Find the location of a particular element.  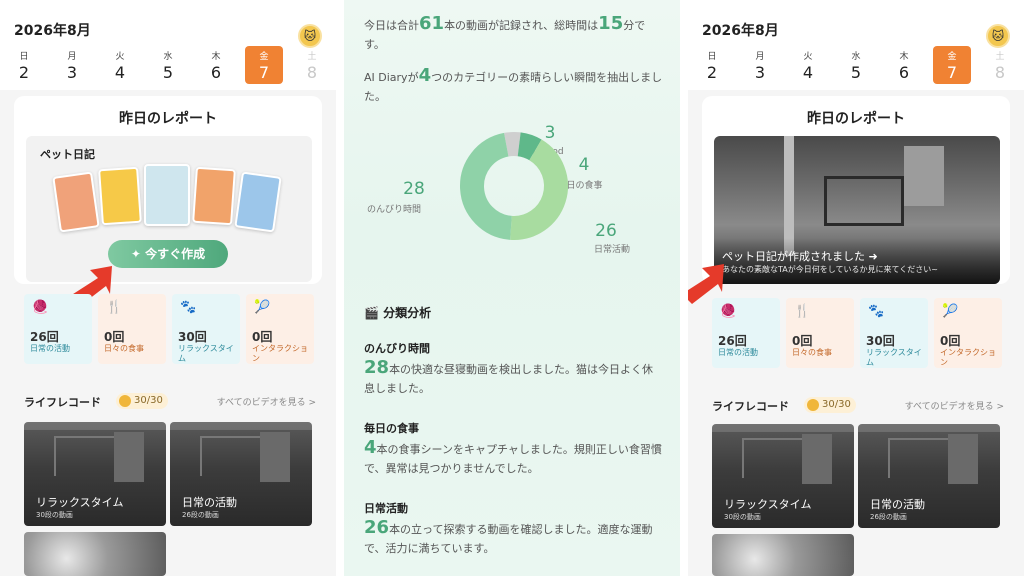

diary-card-stack is located at coordinates (169, 198).